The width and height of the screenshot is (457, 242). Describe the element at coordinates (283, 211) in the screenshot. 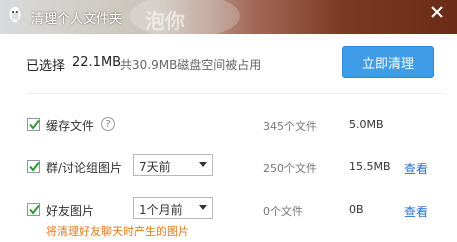

I see `friend-images-file-count: 0个文件` at that location.